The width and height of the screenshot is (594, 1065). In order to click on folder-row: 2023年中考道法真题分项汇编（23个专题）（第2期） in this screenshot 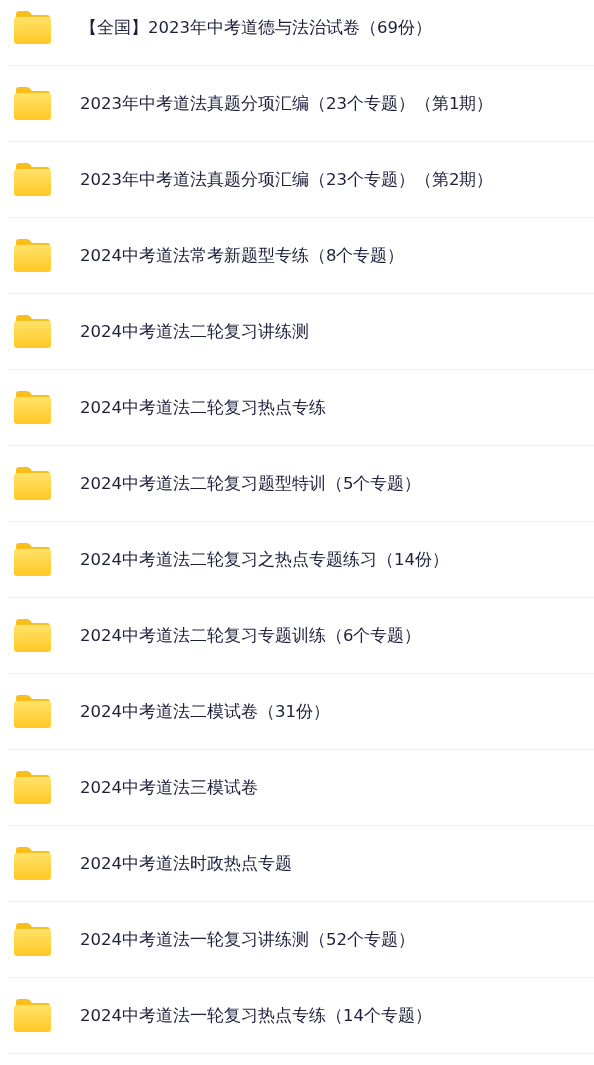, I will do `click(301, 180)`.